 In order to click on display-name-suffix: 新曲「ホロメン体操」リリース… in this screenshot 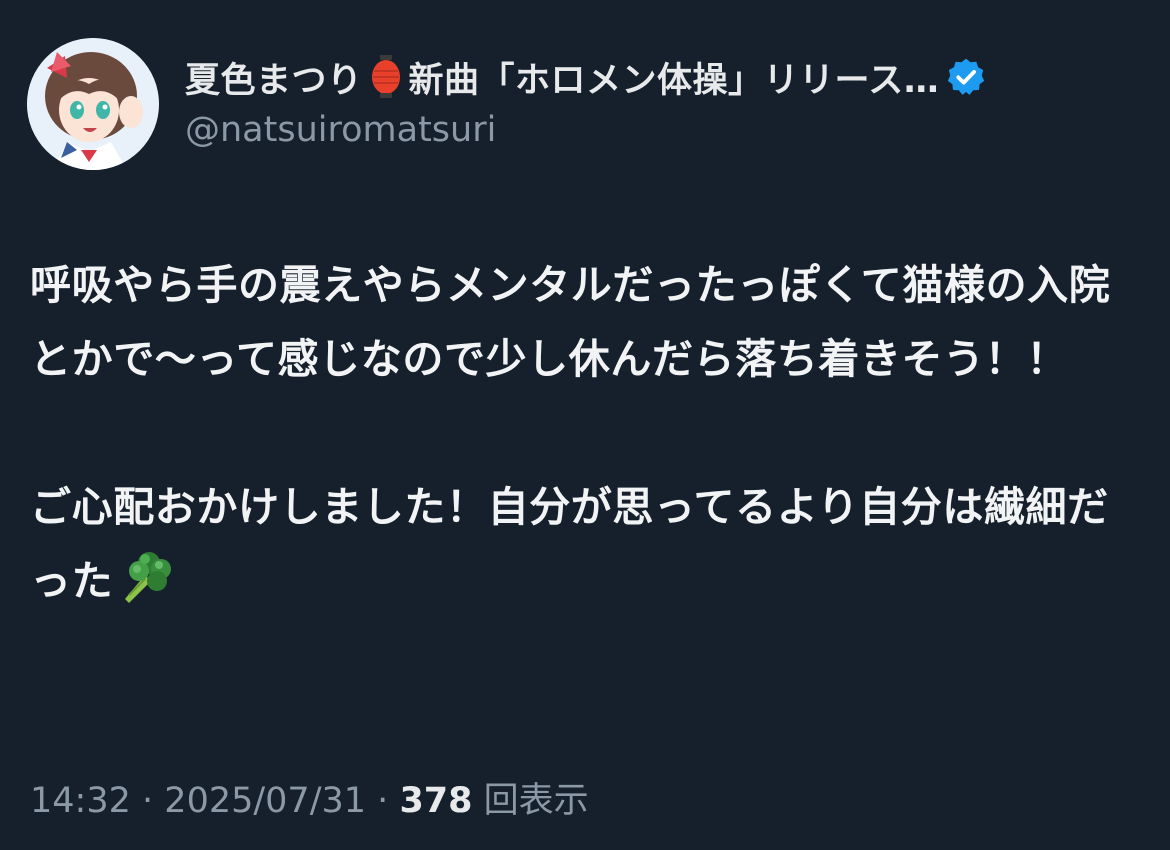, I will do `click(674, 80)`.